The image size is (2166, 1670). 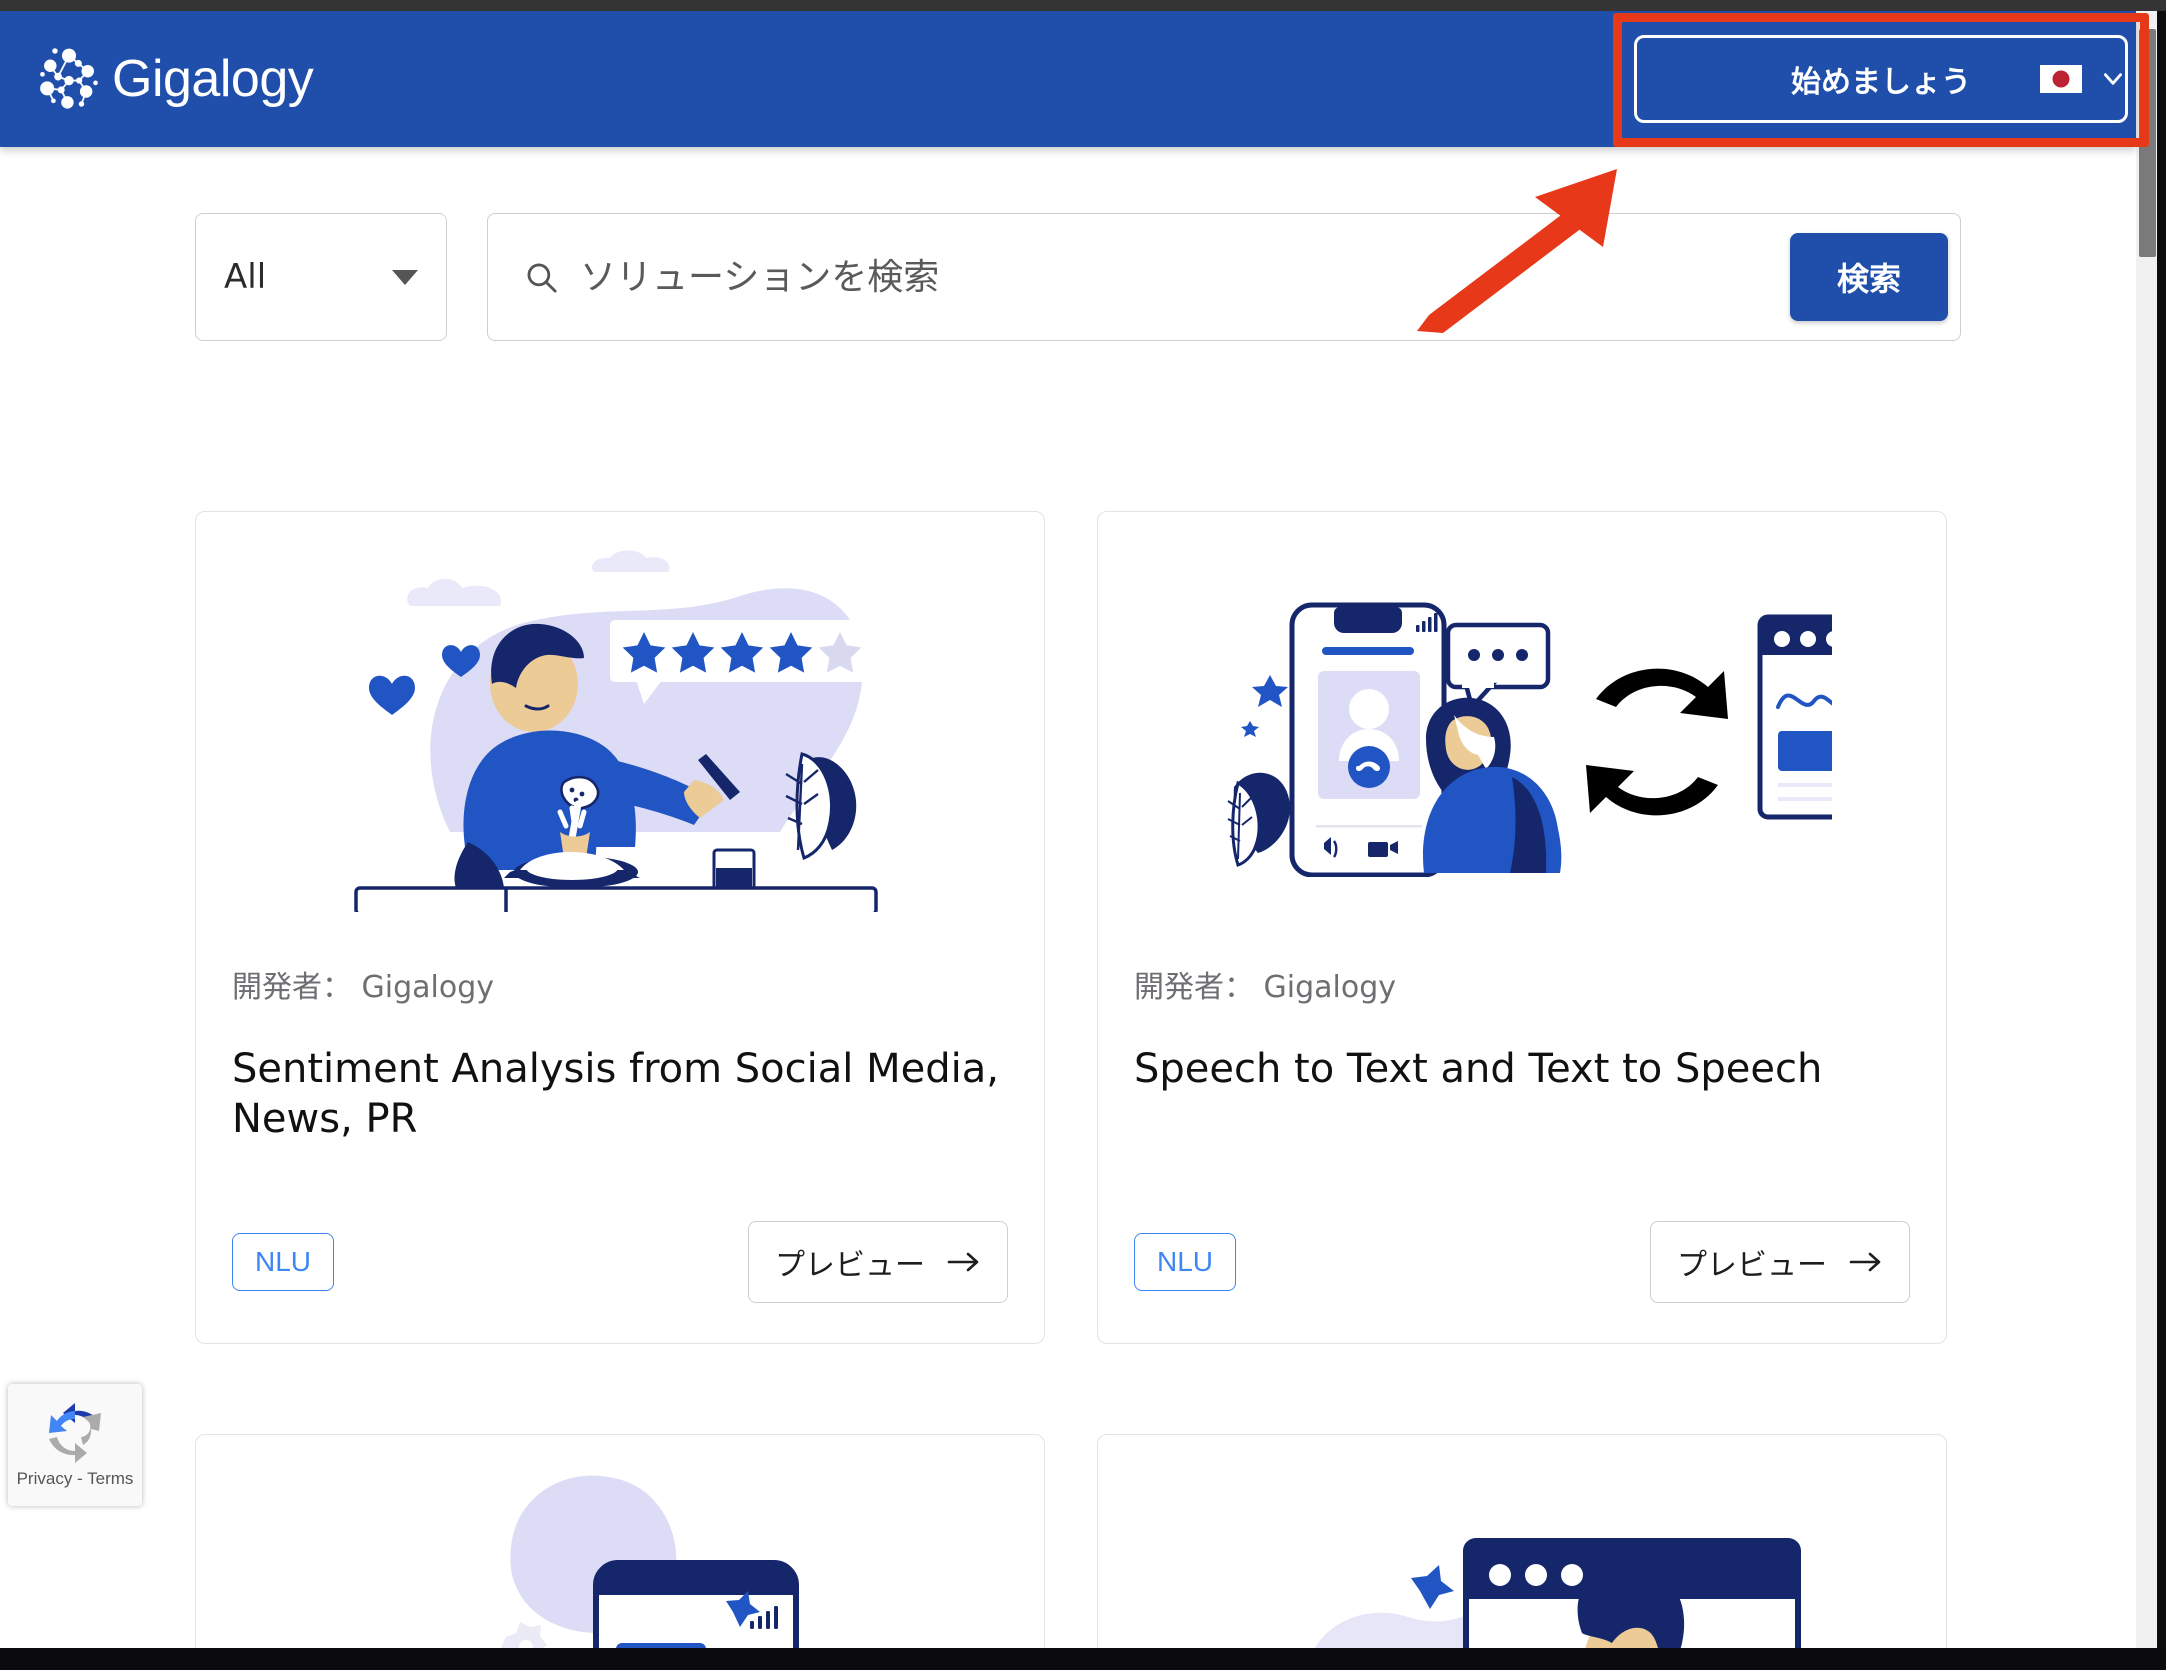 What do you see at coordinates (2147, 143) in the screenshot?
I see `page-scrollbar-thumb` at bounding box center [2147, 143].